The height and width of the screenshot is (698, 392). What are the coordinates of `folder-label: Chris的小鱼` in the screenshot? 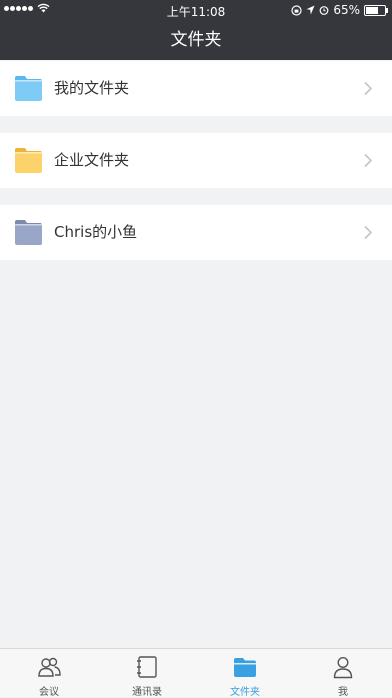 It's located at (96, 232).